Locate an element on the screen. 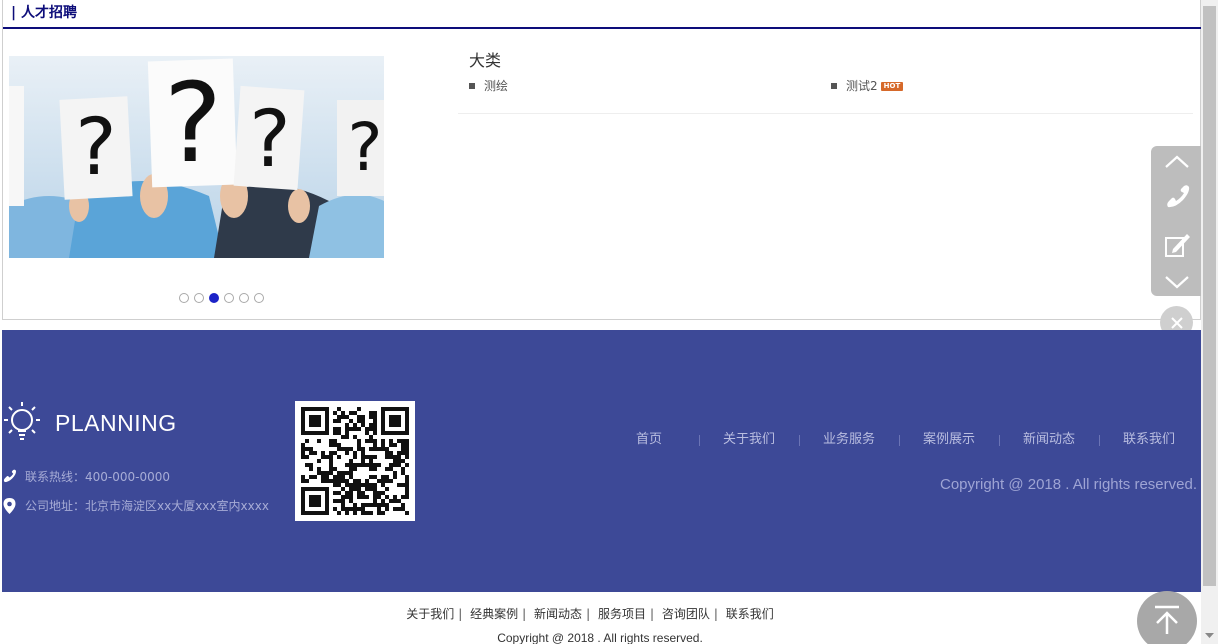 Image resolution: width=1218 pixels, height=644 pixels. footer-hotline: 联系热线：400-000-0000 is located at coordinates (86, 476).